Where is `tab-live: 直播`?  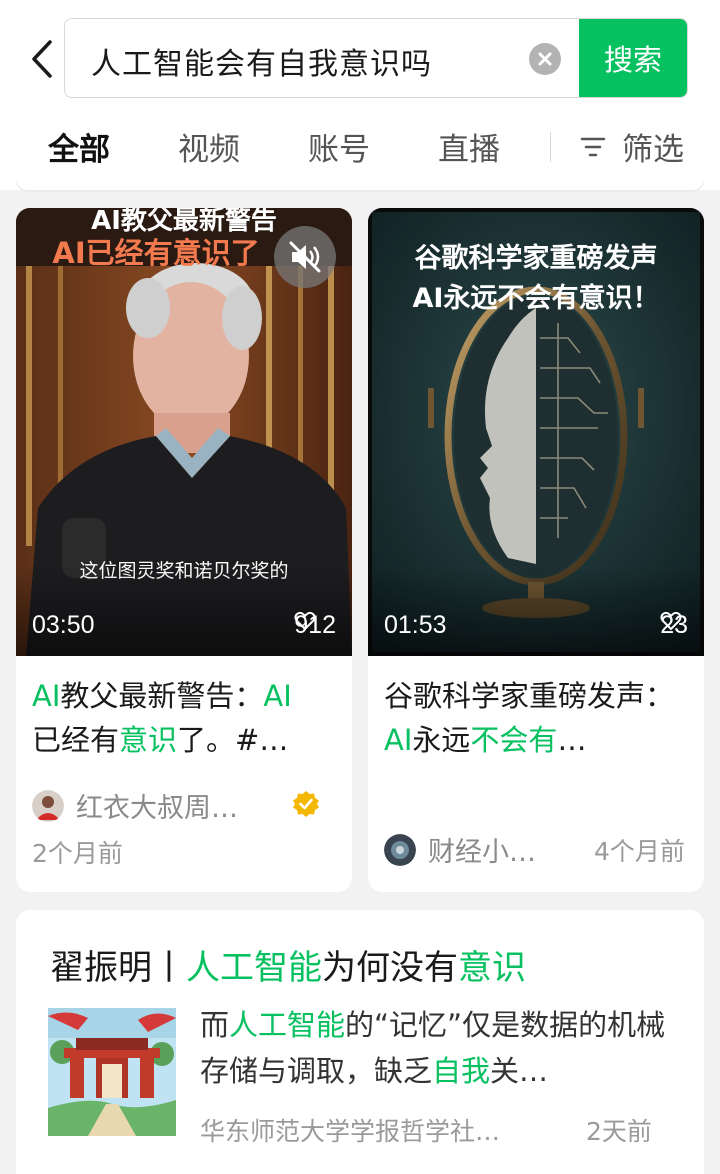 tab-live: 直播 is located at coordinates (469, 146).